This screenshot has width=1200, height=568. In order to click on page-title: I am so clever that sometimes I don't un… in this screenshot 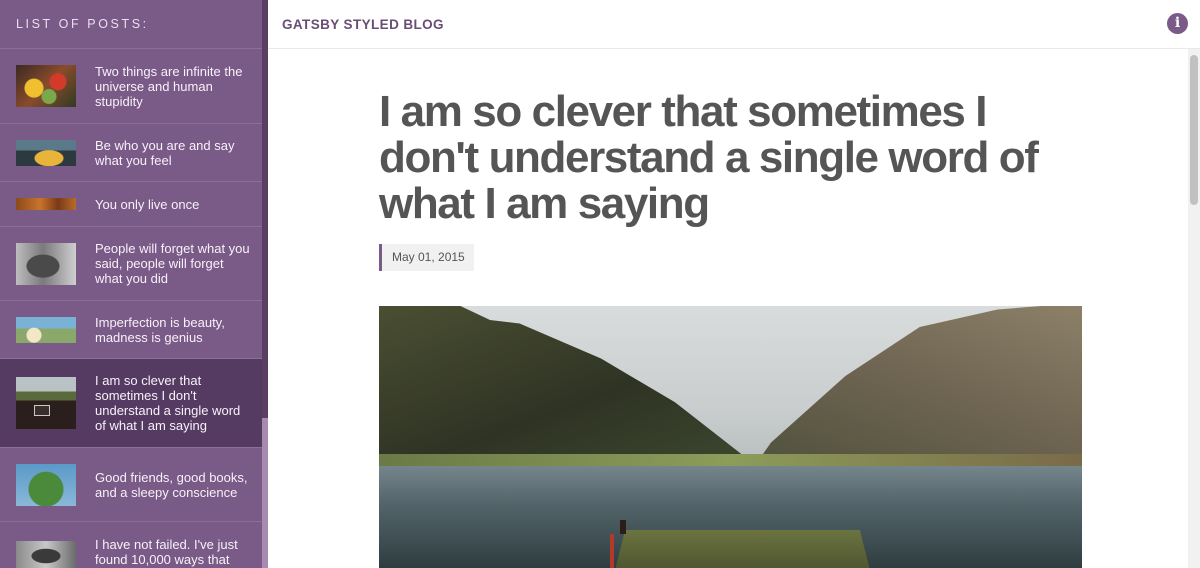, I will do `click(709, 157)`.